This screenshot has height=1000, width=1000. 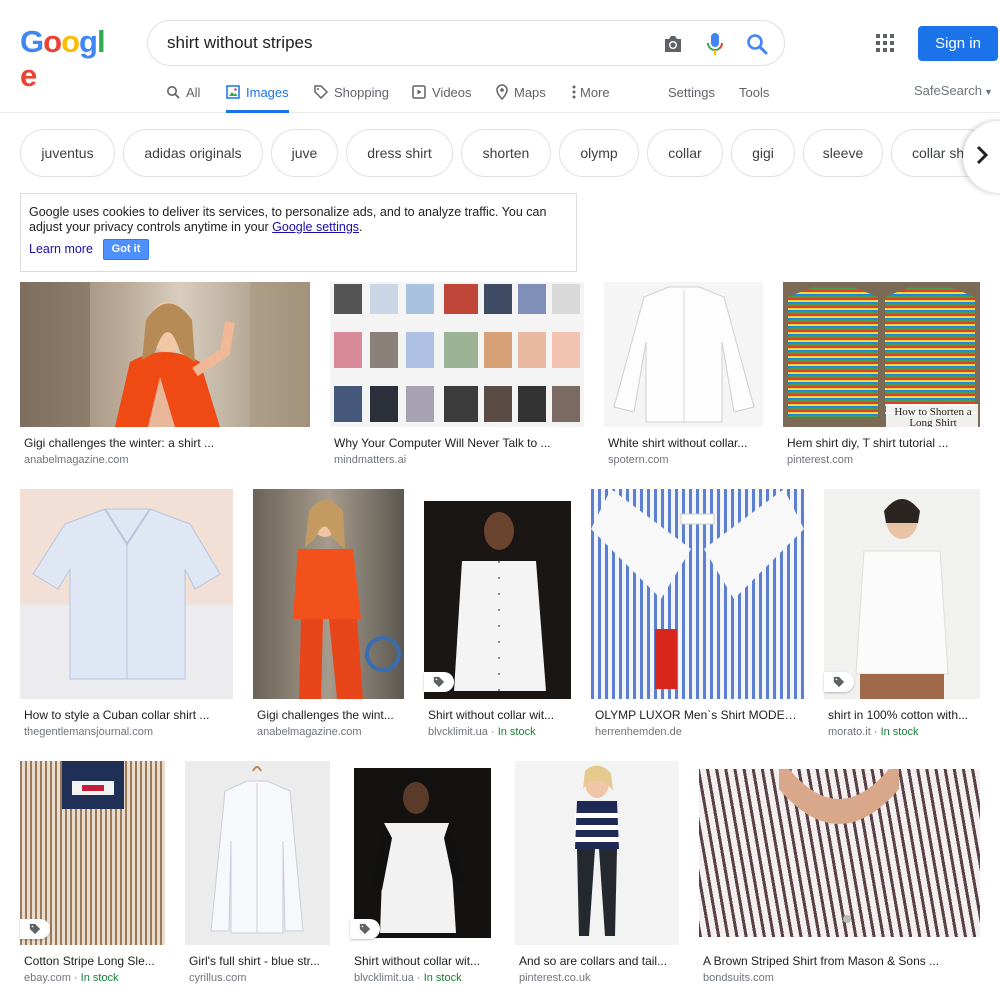 What do you see at coordinates (691, 92) in the screenshot?
I see `tab-settings: Settings` at bounding box center [691, 92].